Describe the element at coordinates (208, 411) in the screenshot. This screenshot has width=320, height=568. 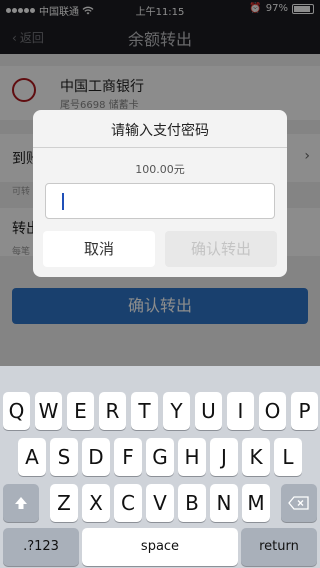
I see `key-u: U` at that location.